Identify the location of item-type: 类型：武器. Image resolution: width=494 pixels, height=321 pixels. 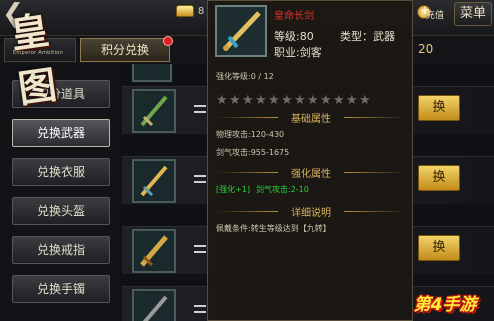
(367, 36).